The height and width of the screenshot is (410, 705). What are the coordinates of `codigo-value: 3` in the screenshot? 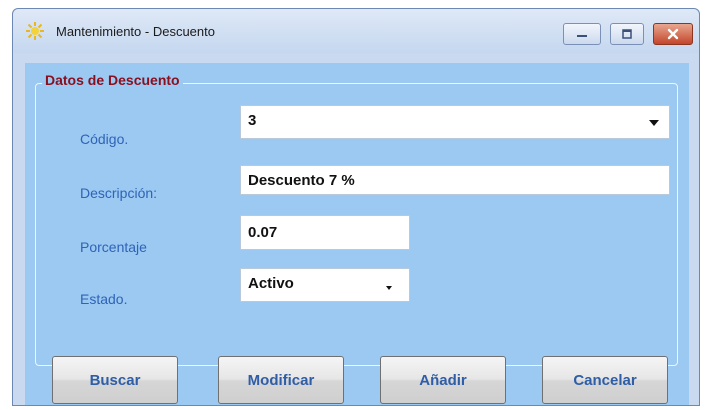 It's located at (252, 120).